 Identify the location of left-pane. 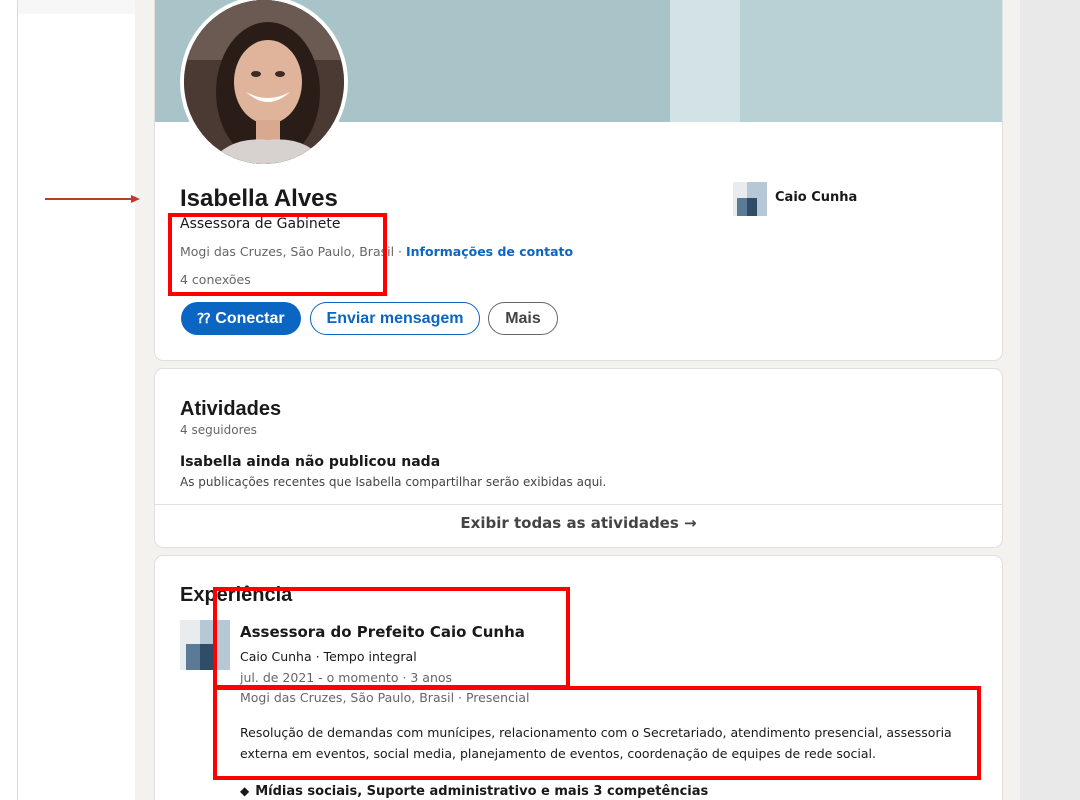
(9, 400).